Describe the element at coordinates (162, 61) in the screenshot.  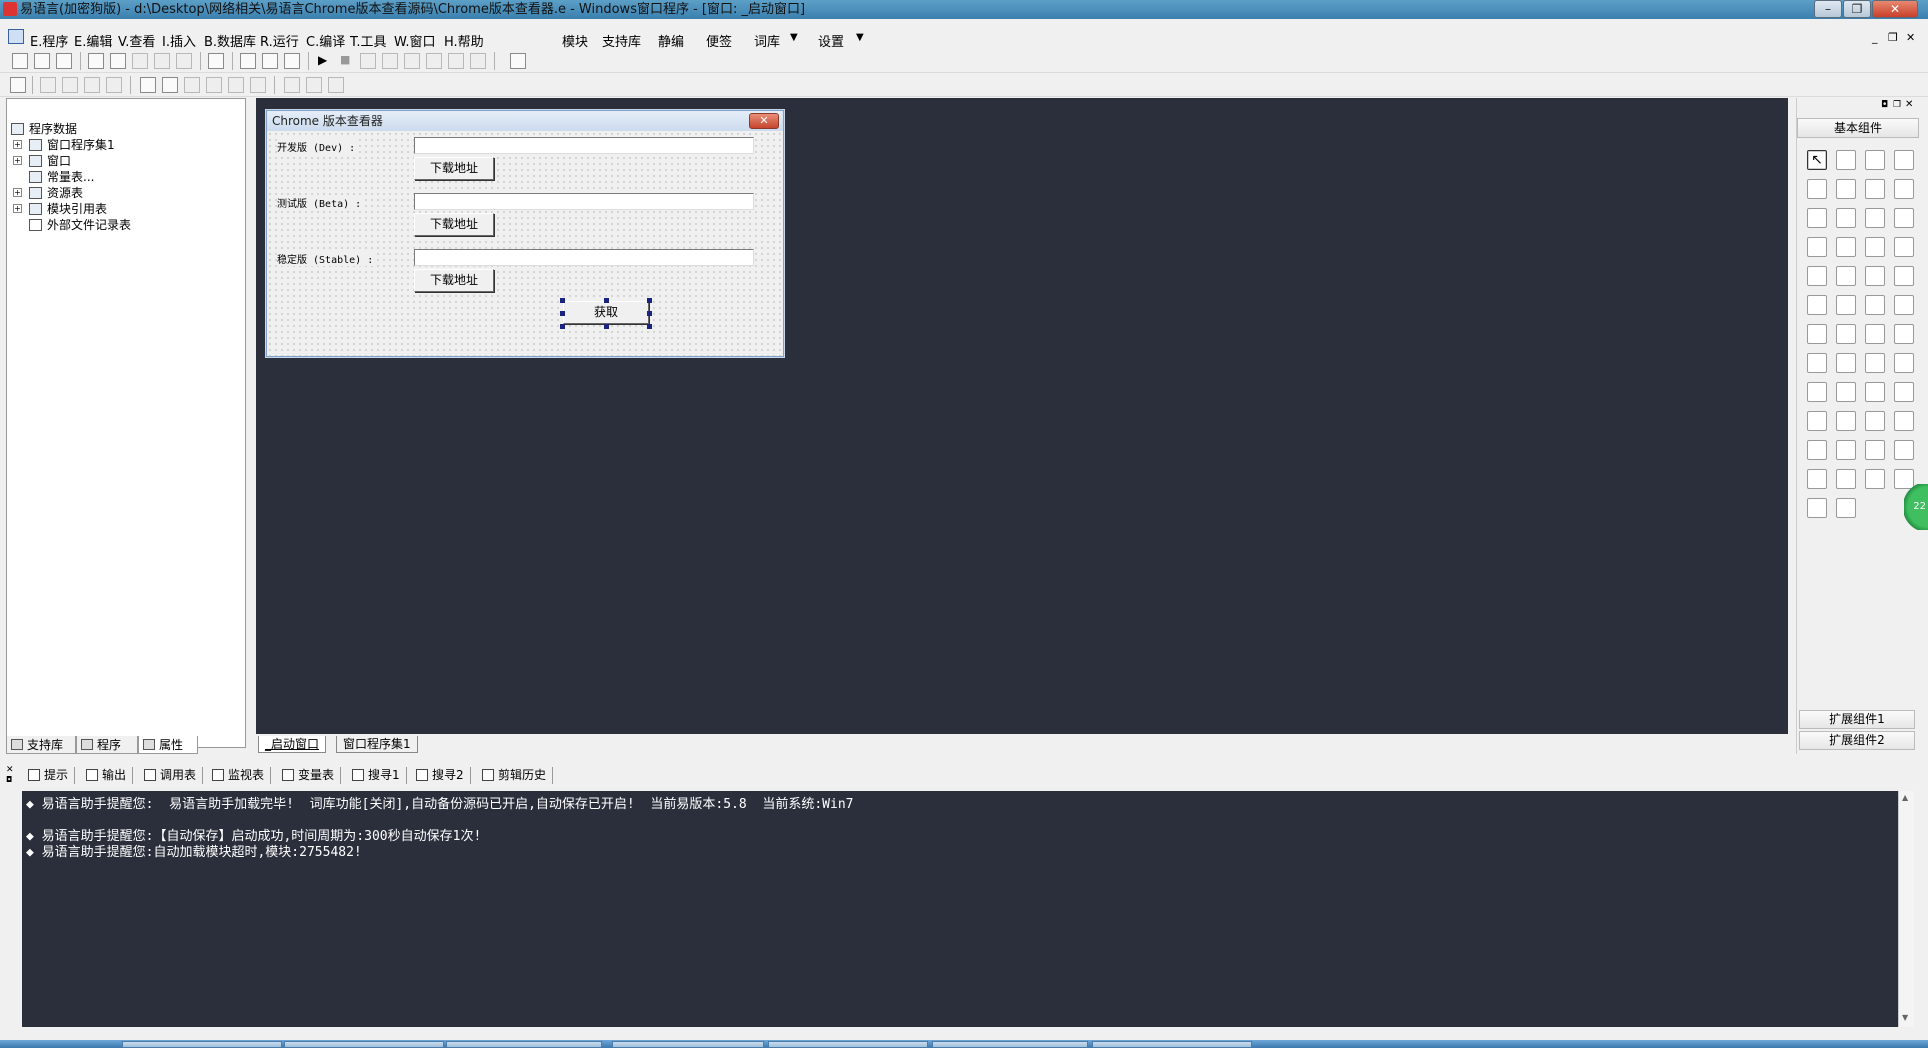
I see `redo-icon` at that location.